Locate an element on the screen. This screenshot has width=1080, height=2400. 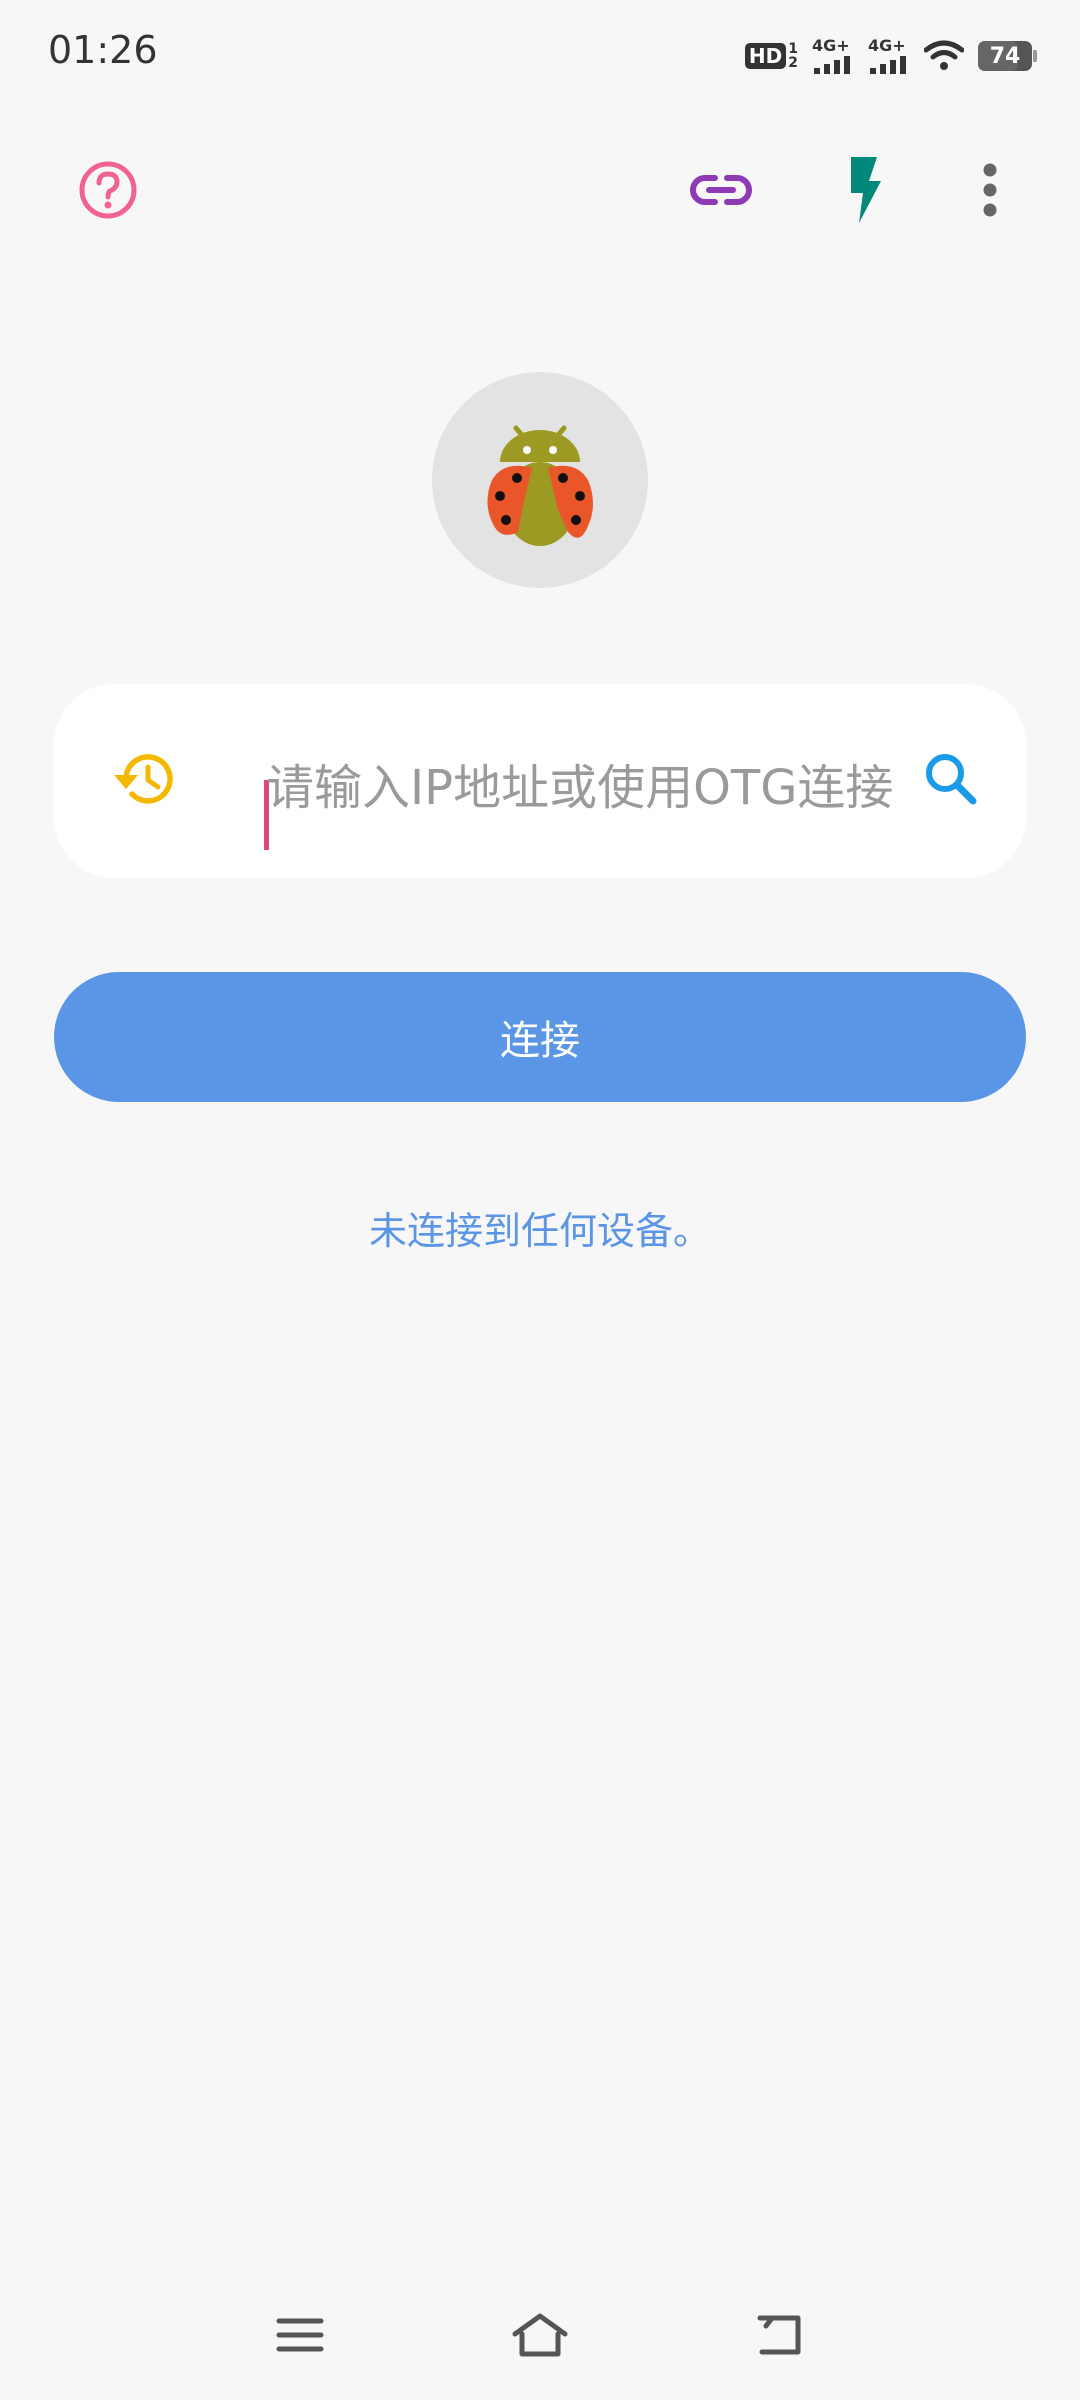
home-icon is located at coordinates (540, 2335).